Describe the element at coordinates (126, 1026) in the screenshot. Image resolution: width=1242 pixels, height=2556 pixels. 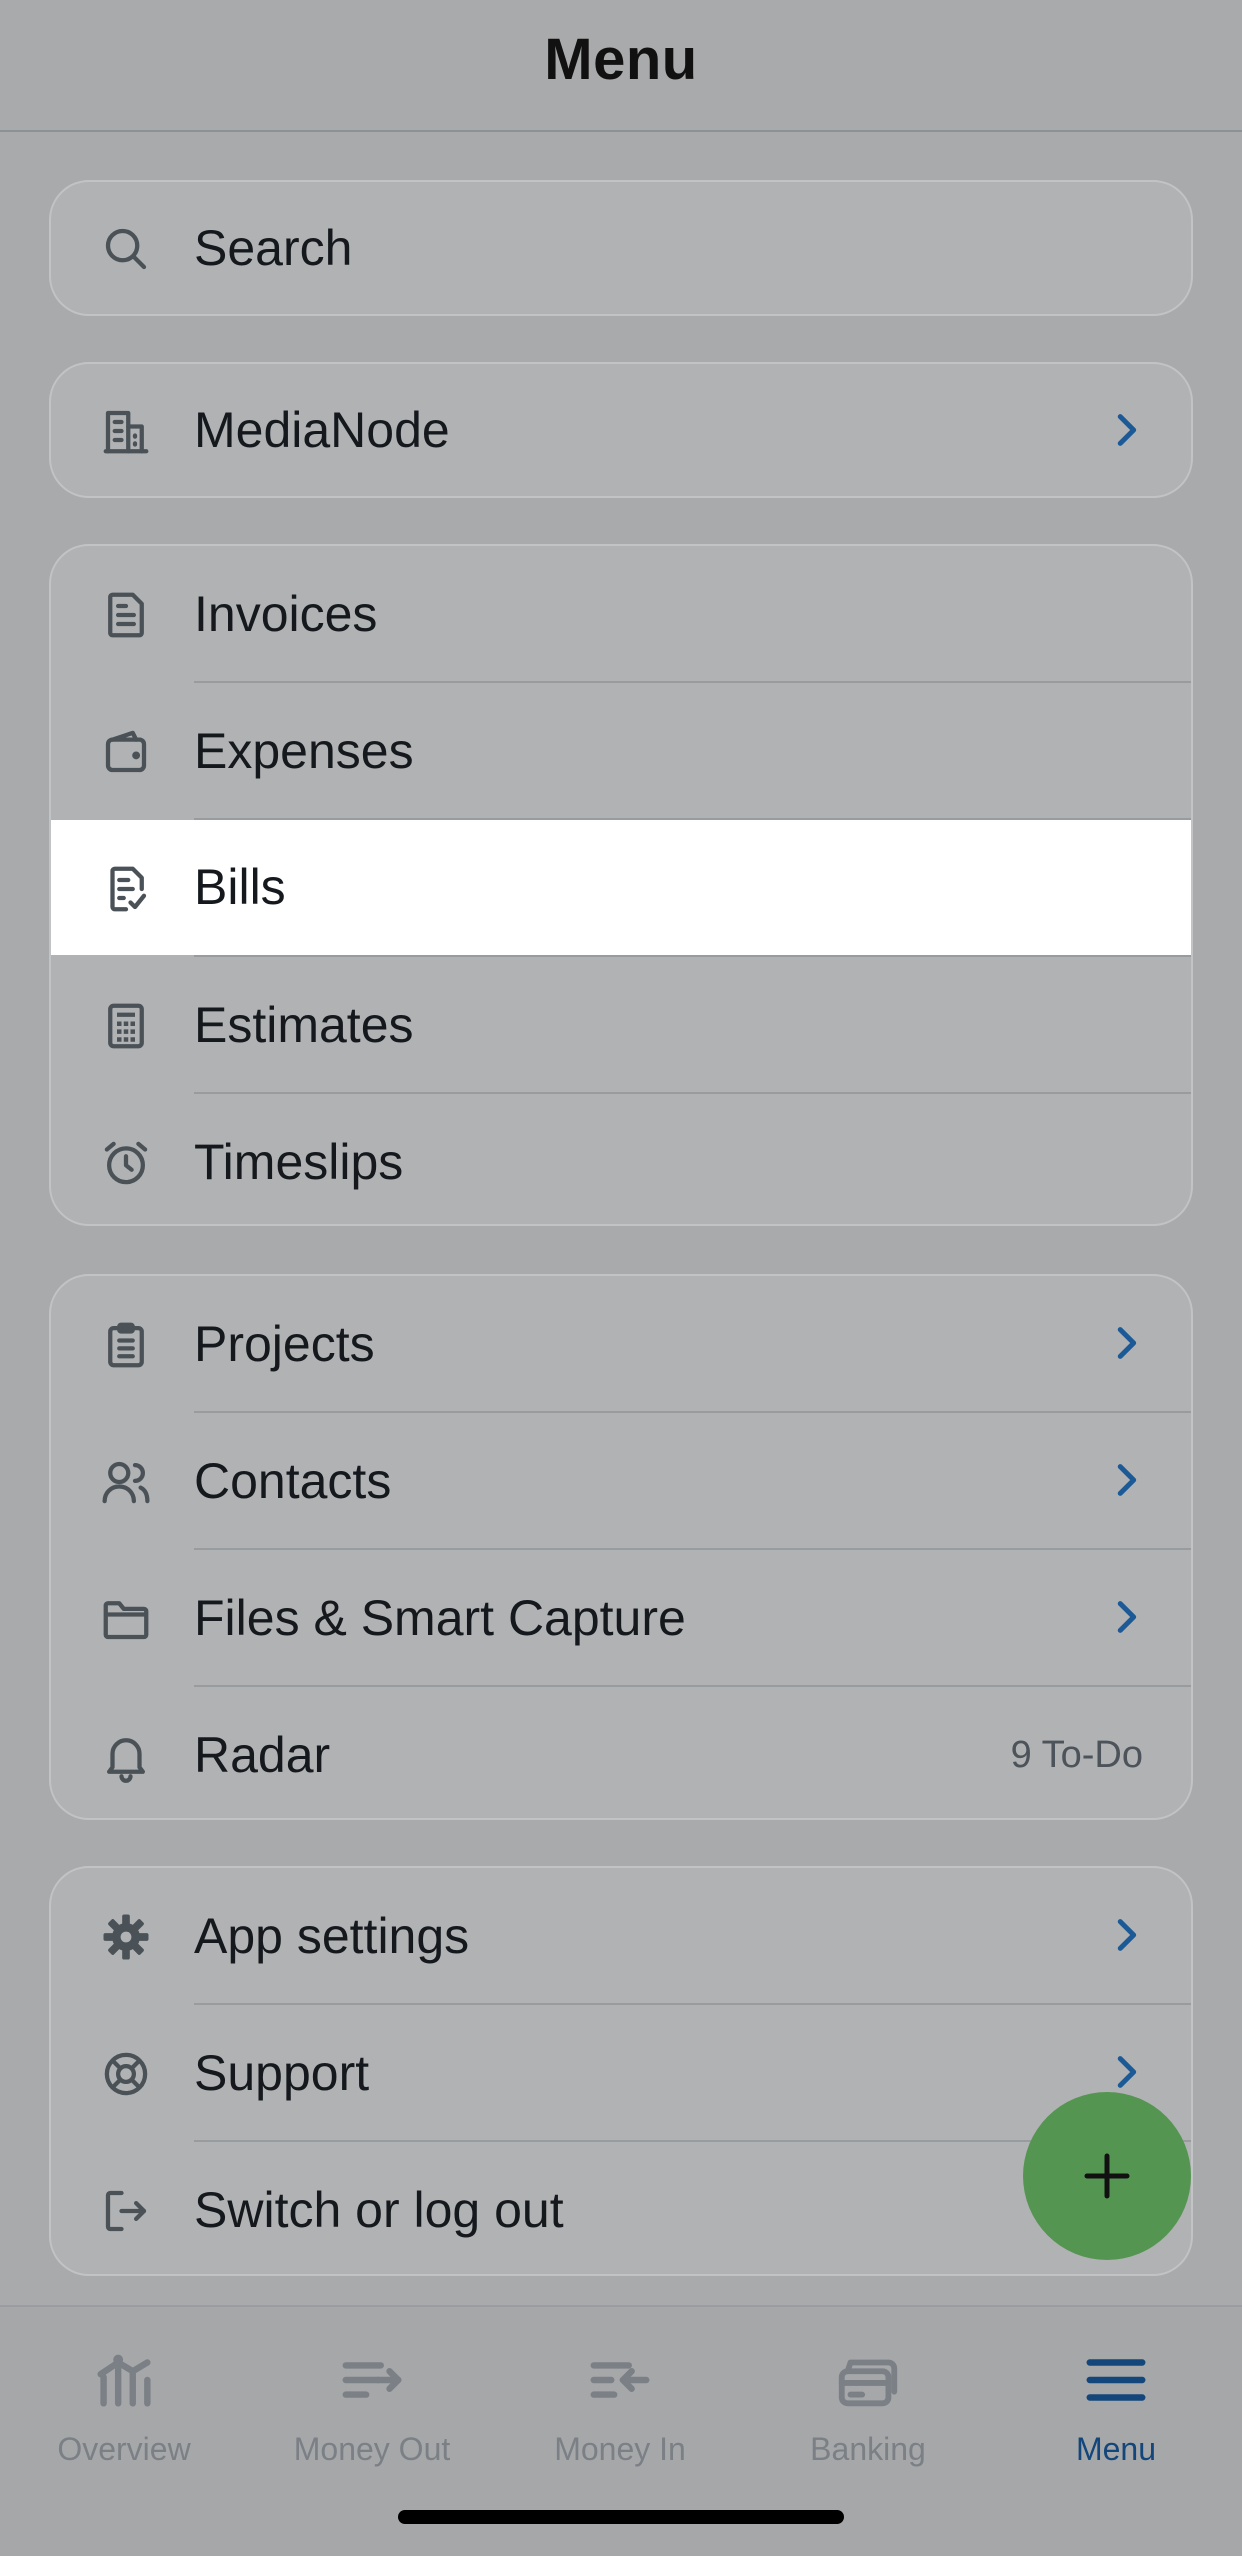
I see `calculator-icon` at that location.